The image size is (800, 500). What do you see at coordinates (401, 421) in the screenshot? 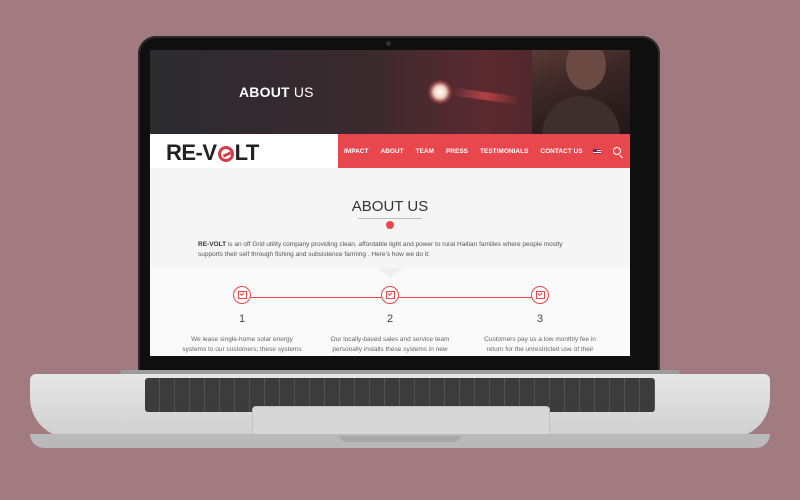
I see `laptop-trackpad` at bounding box center [401, 421].